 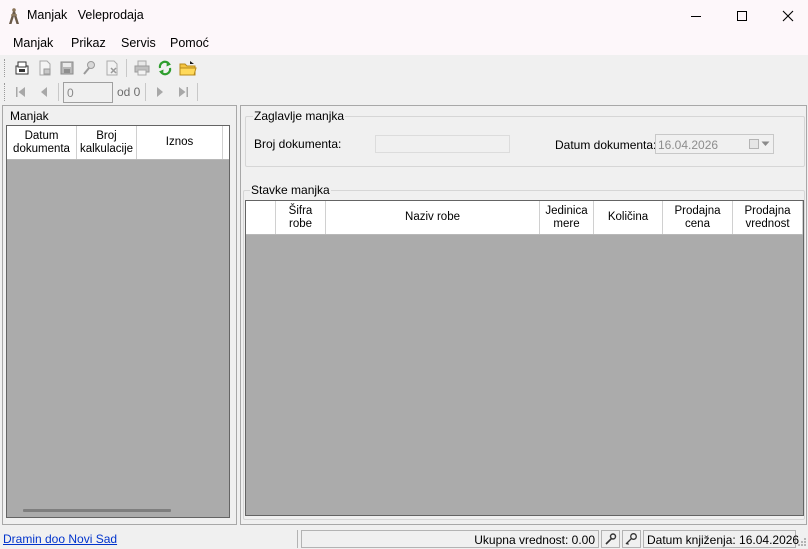 I want to click on column-prodajna-vrednost: Prodajna vrednost, so click(x=768, y=217).